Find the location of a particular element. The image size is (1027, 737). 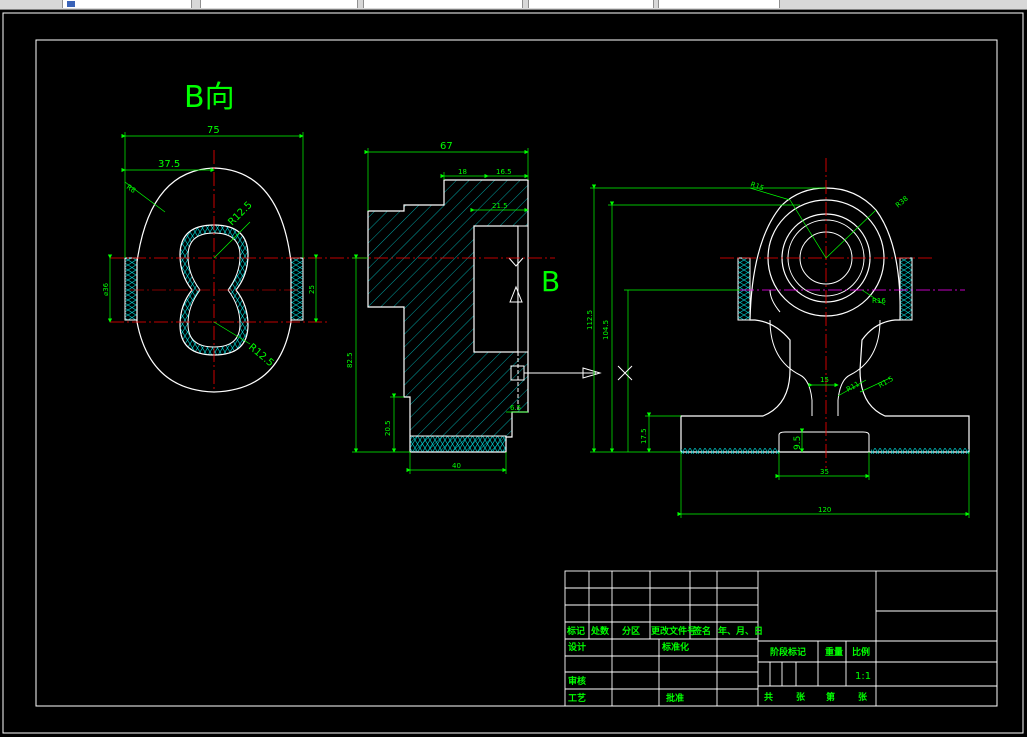

document-icon is located at coordinates (71, 4).